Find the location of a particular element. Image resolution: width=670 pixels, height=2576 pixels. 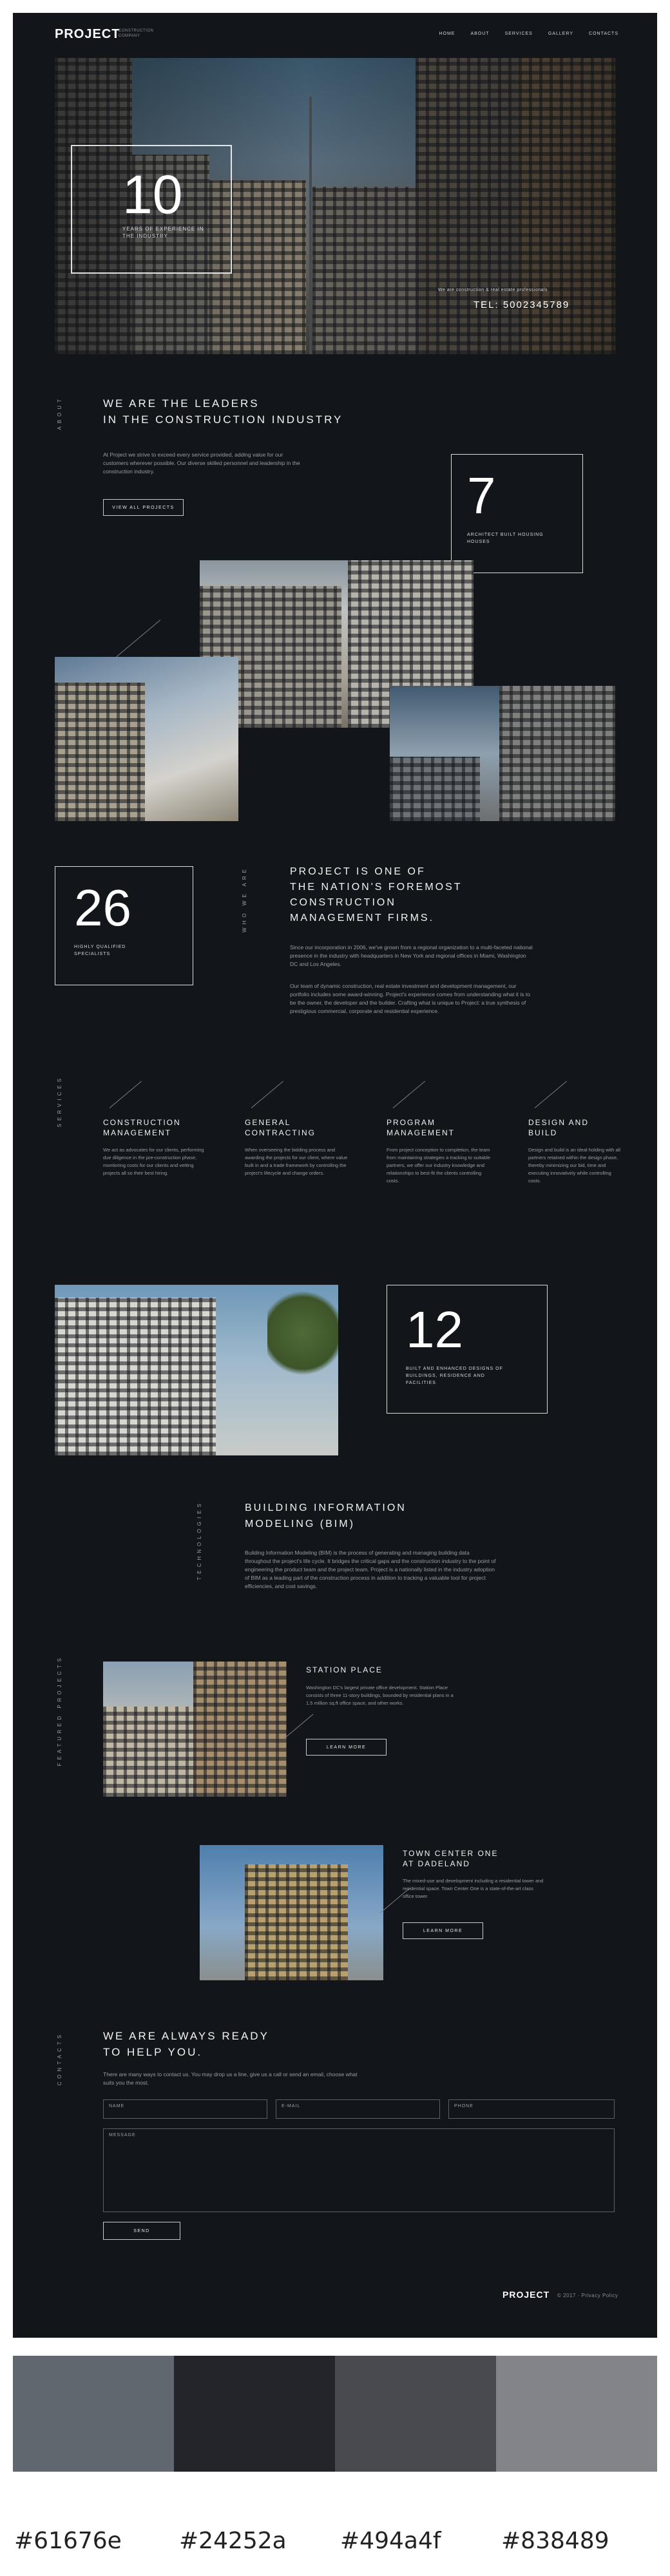

leaders-title-line1: WE ARE THE LEADERS is located at coordinates (181, 403).